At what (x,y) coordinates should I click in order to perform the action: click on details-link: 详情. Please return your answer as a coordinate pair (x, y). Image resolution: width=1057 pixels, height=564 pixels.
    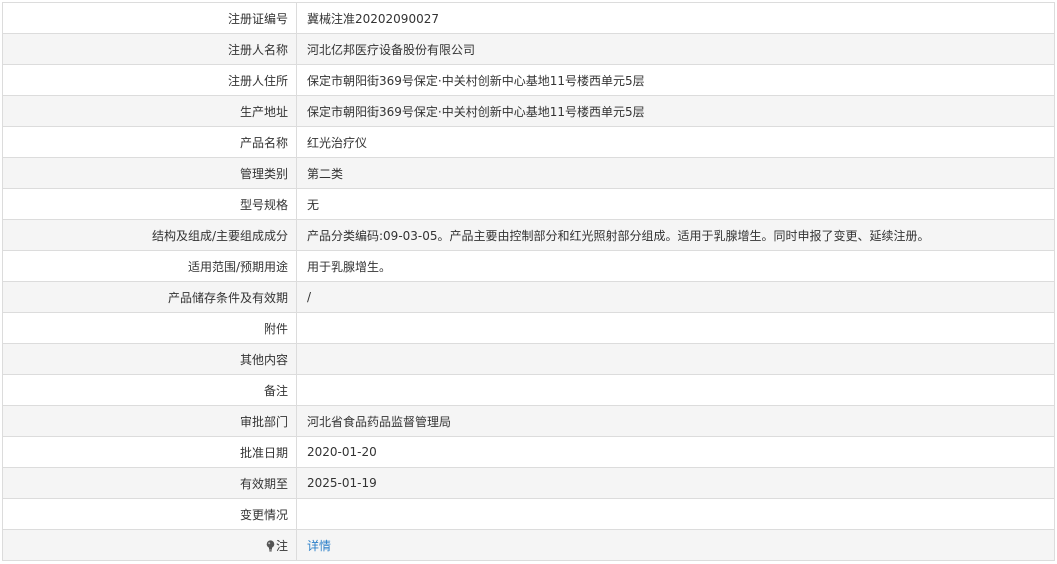
    Looking at the image, I should click on (319, 546).